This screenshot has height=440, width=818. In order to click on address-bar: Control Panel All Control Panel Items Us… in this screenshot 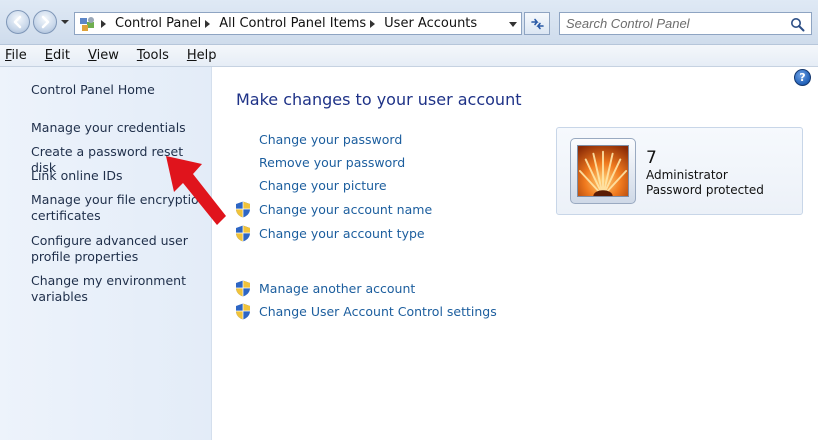, I will do `click(409, 22)`.